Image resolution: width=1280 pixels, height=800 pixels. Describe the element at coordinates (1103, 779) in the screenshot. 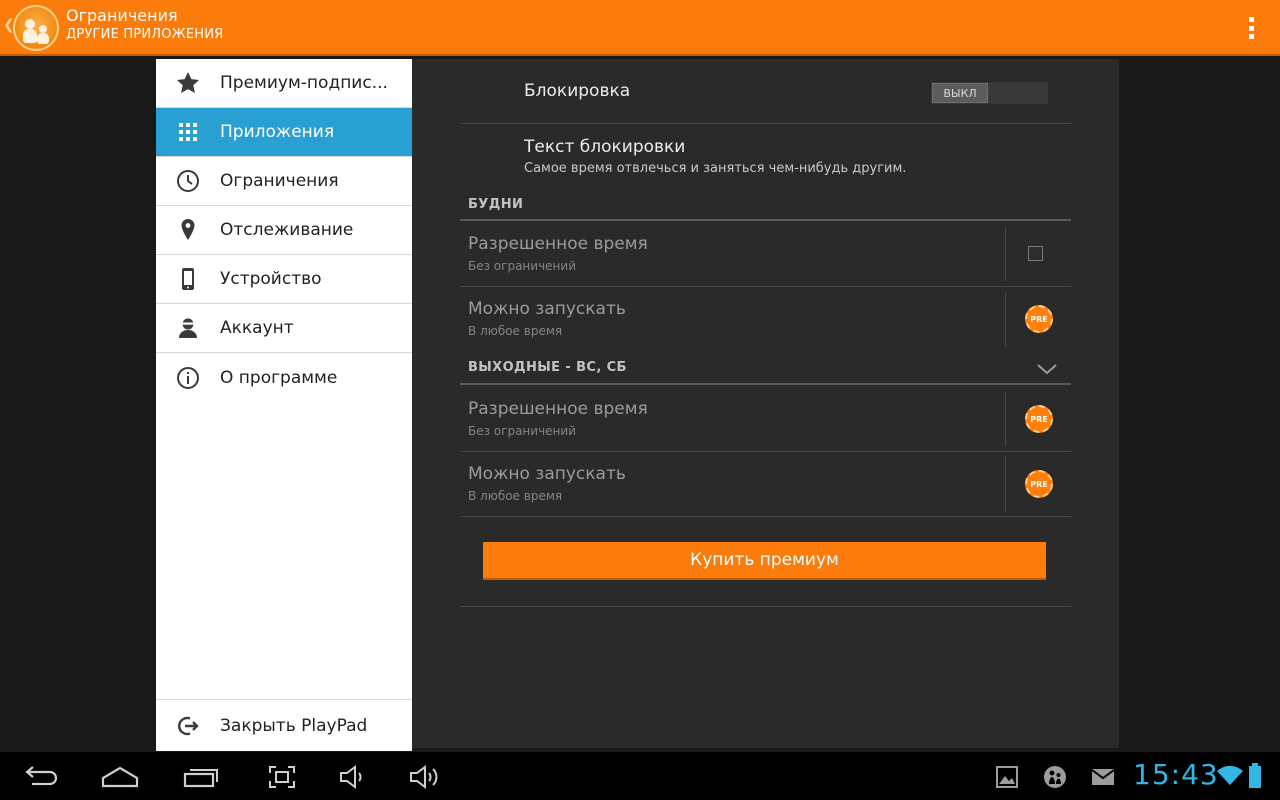

I see `mail-icon` at that location.